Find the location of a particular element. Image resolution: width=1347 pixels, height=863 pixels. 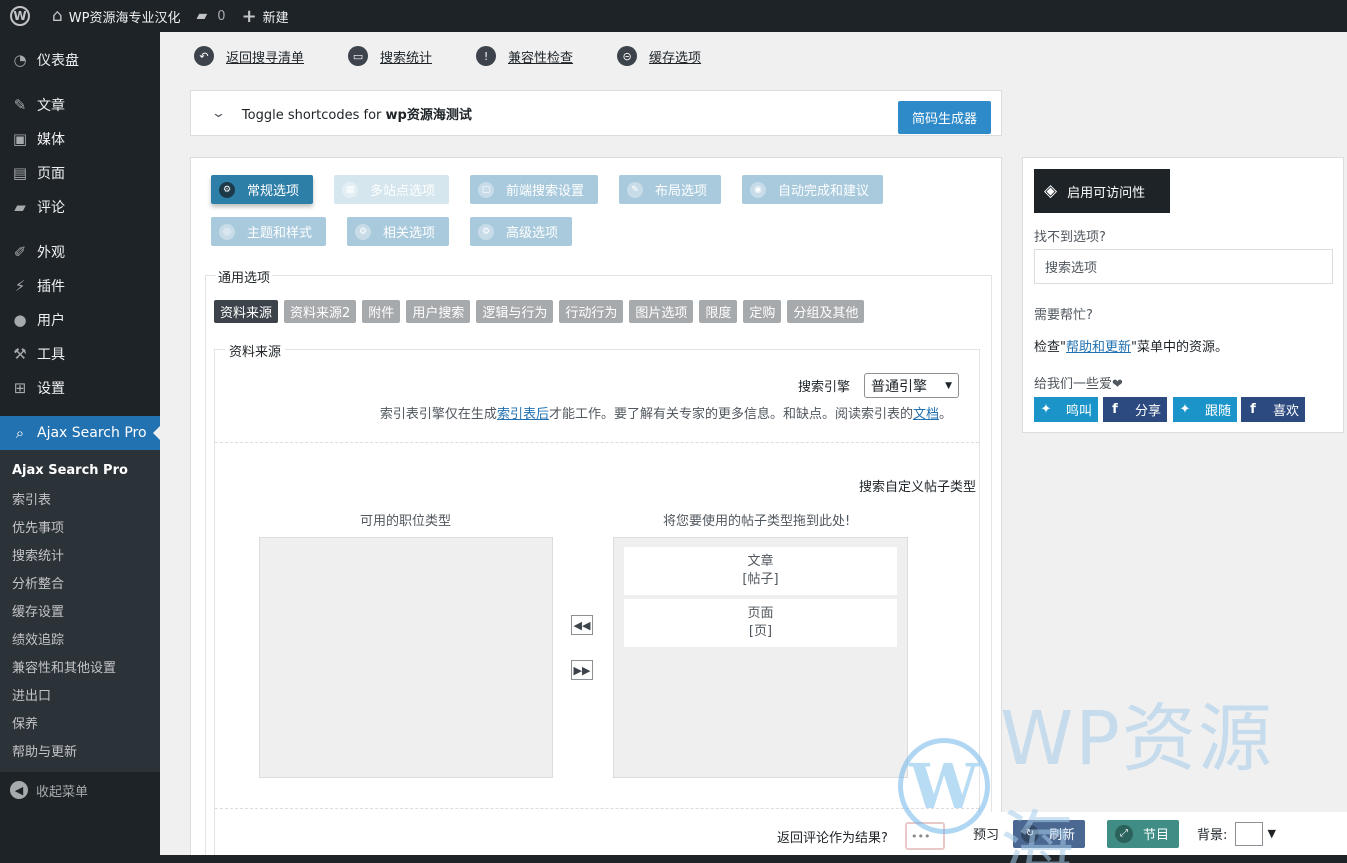

help-resources-text: 检查"帮助和更新"菜单中的资源。 is located at coordinates (1131, 345).